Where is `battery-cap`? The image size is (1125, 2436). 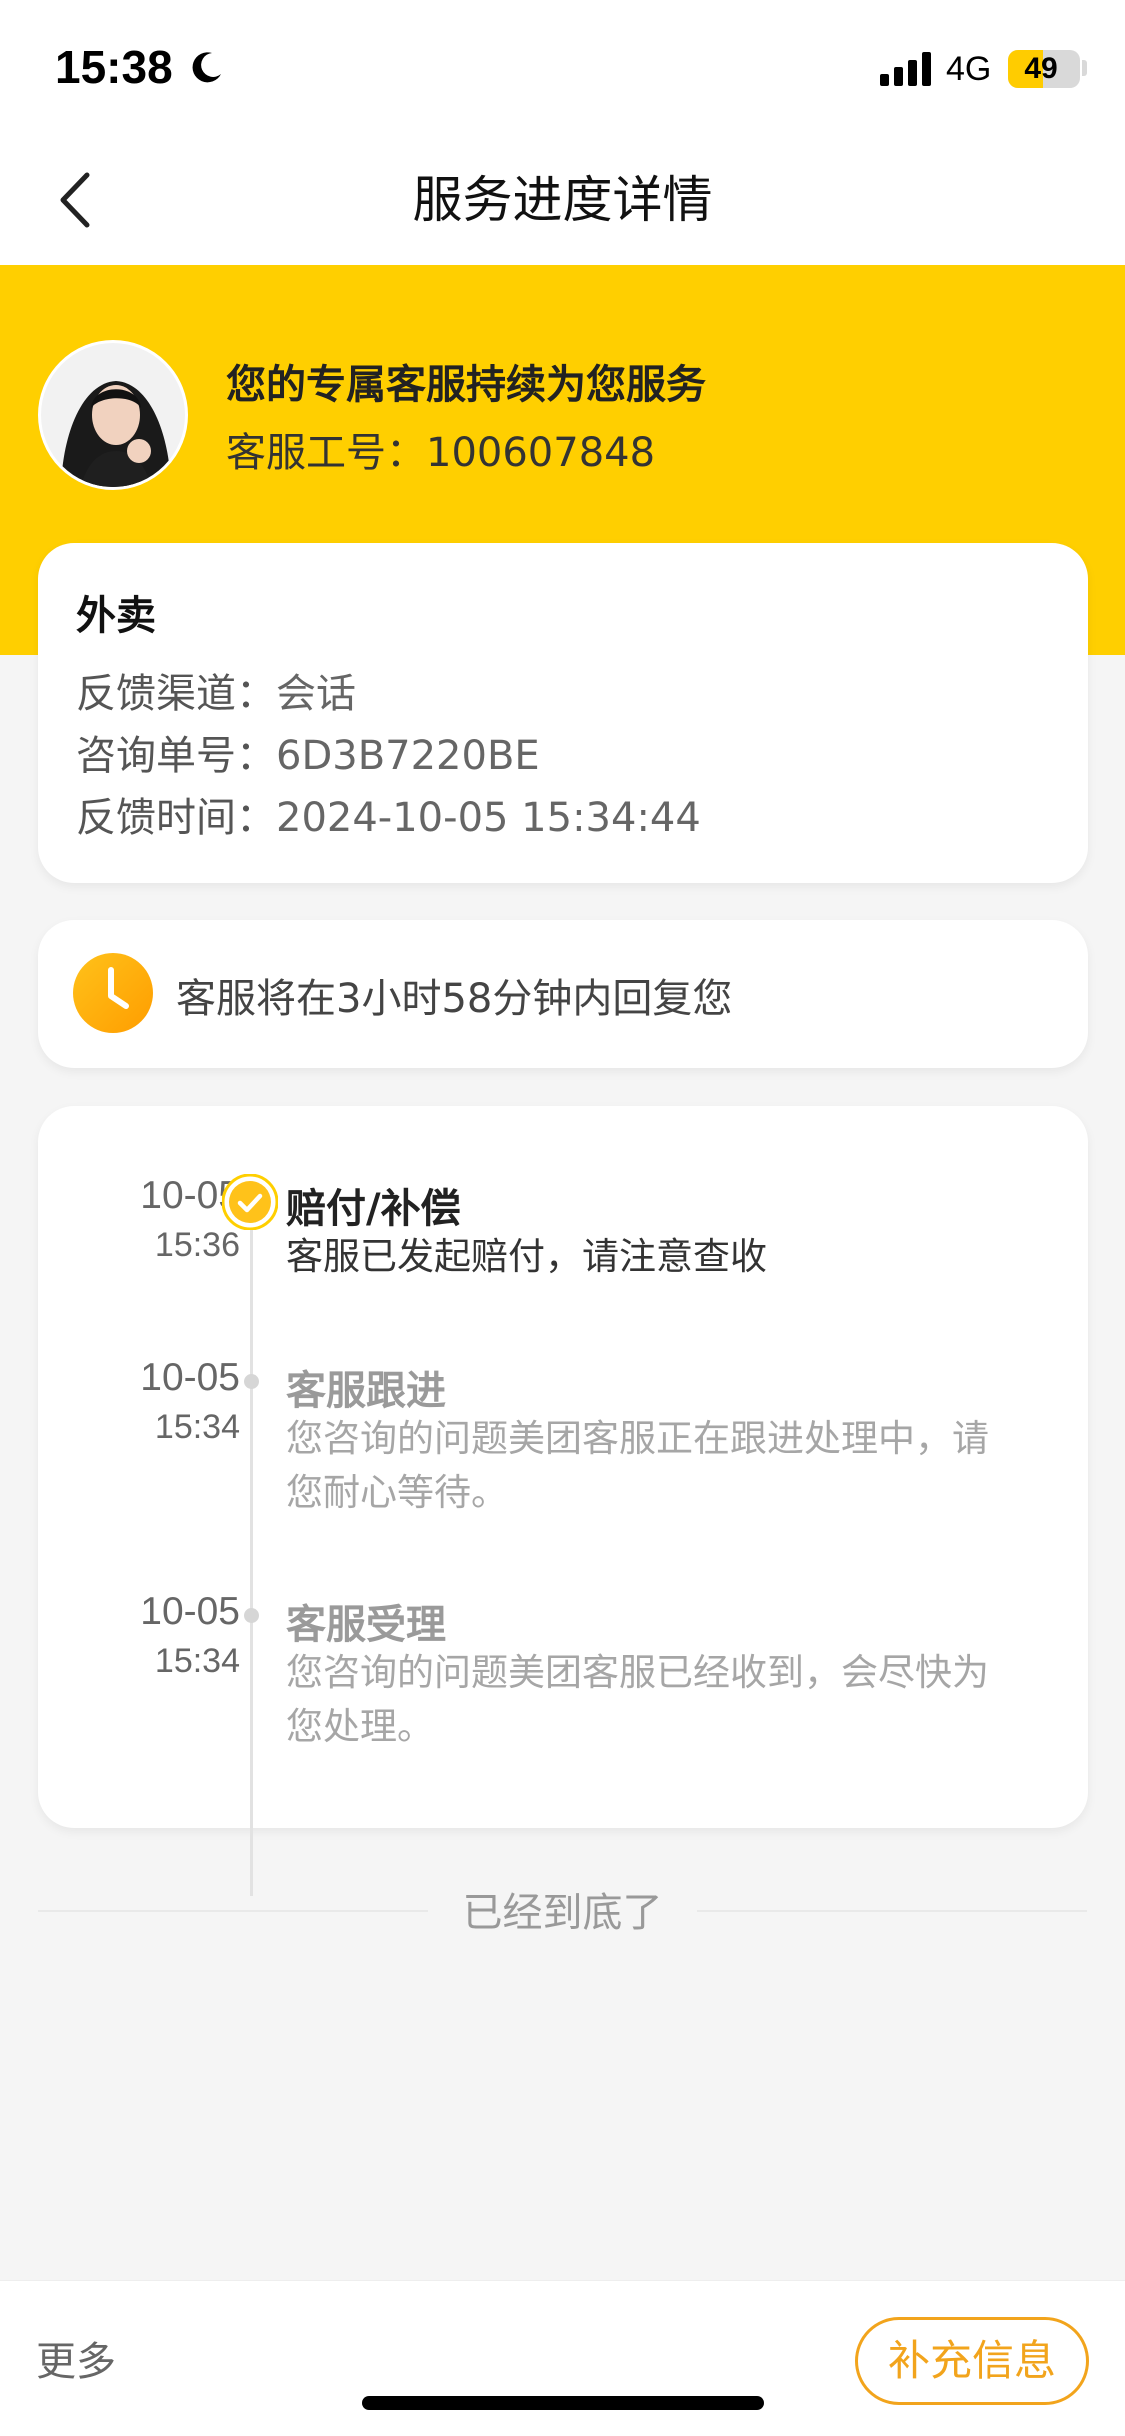
battery-cap is located at coordinates (1084, 68).